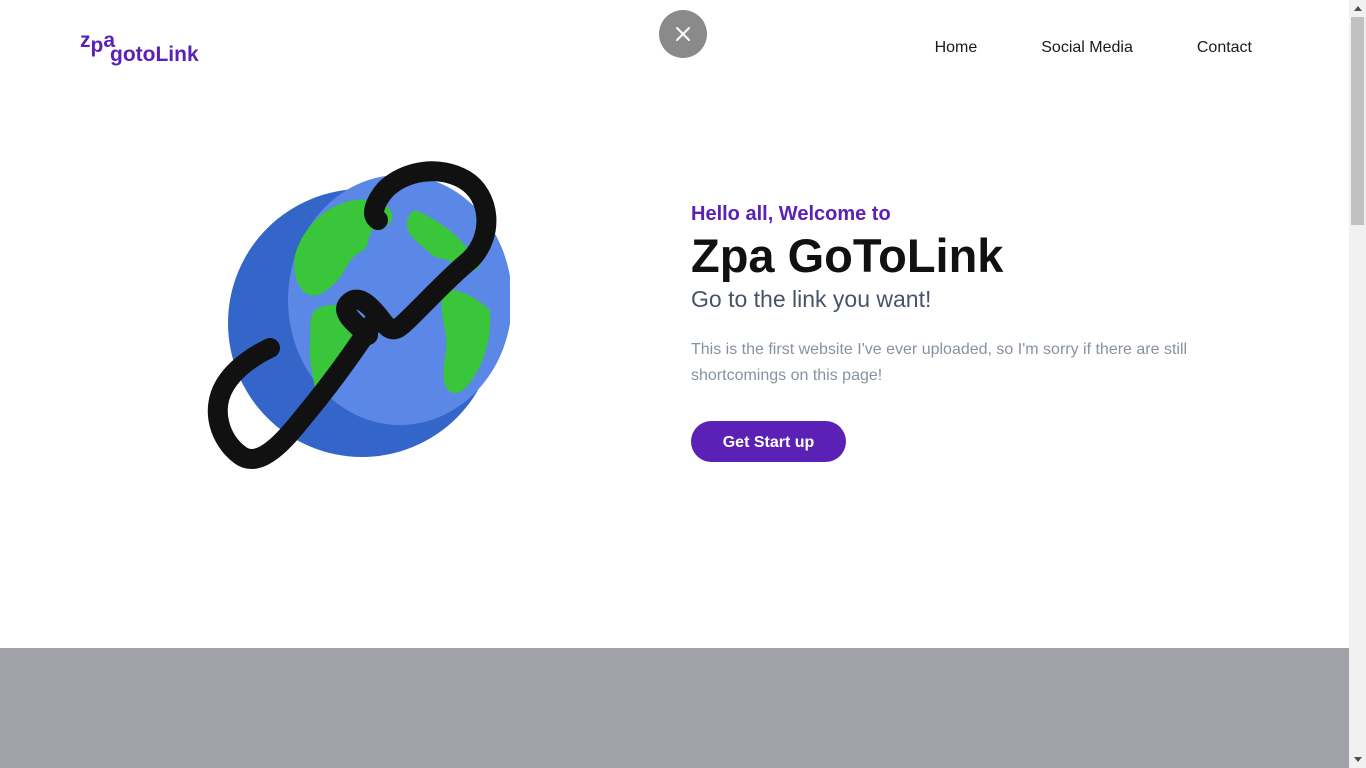 This screenshot has width=1366, height=768. I want to click on vertical-scrollbar, so click(1357, 384).